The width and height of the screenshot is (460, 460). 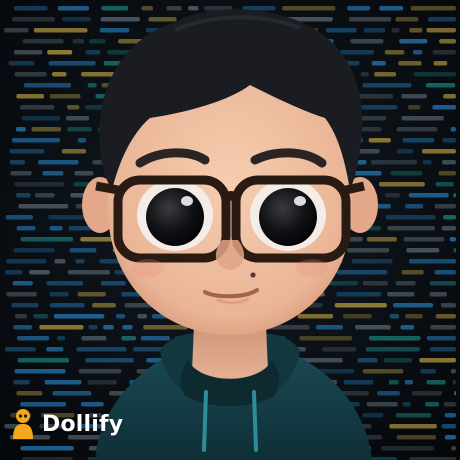 What do you see at coordinates (288, 217) in the screenshot?
I see `eye-right` at bounding box center [288, 217].